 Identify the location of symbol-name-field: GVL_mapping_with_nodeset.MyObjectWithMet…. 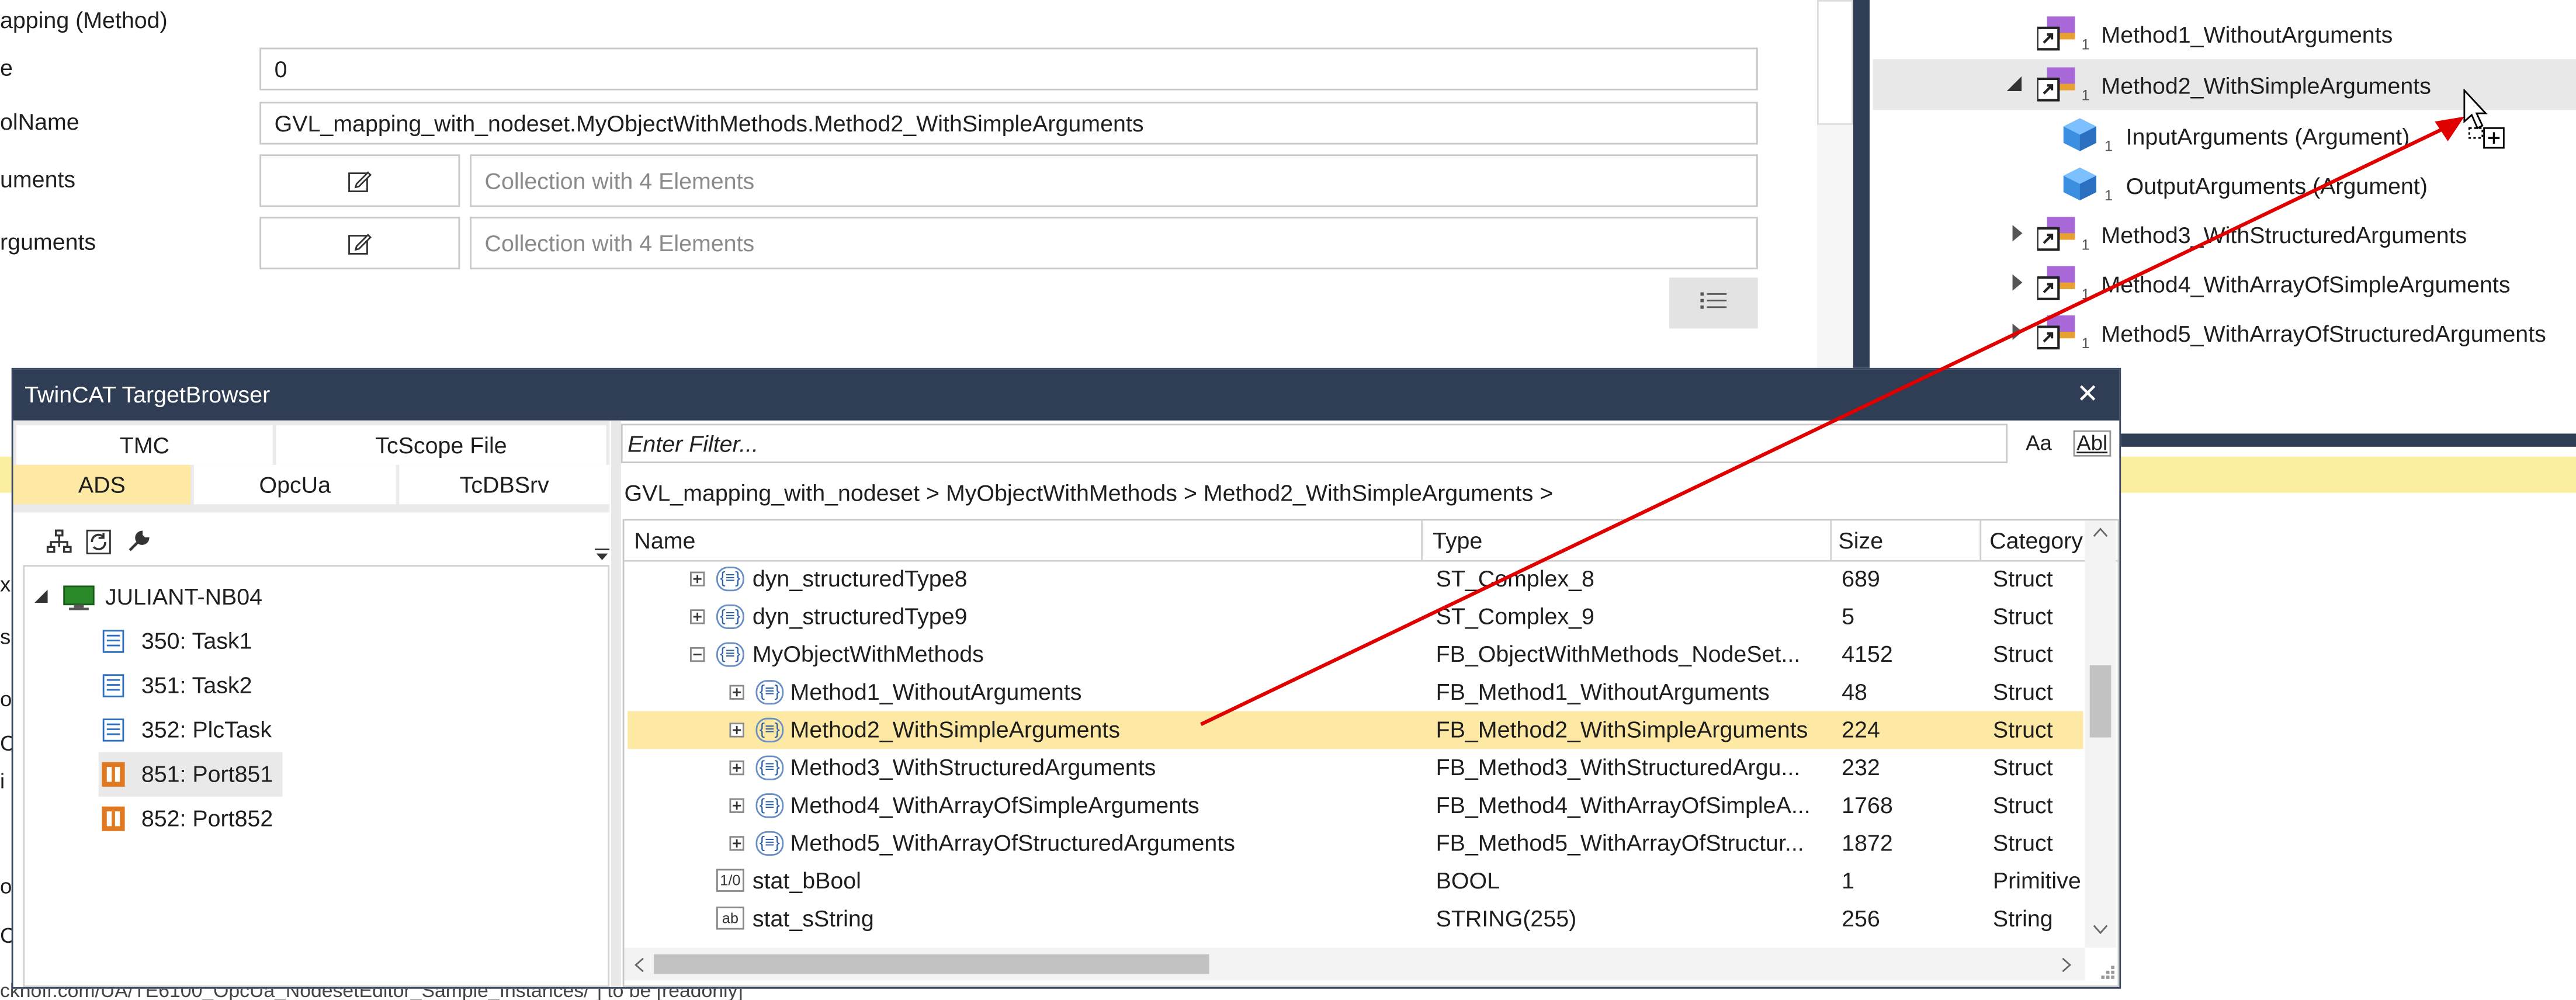
(1008, 123).